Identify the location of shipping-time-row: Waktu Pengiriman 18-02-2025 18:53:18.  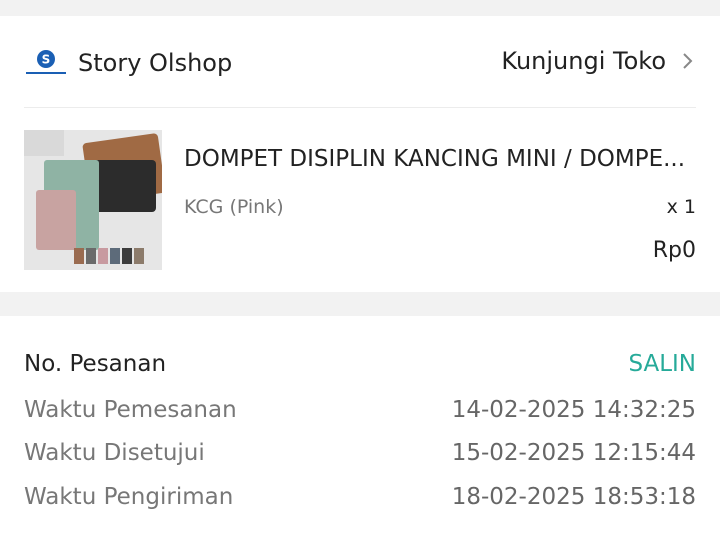
(360, 497).